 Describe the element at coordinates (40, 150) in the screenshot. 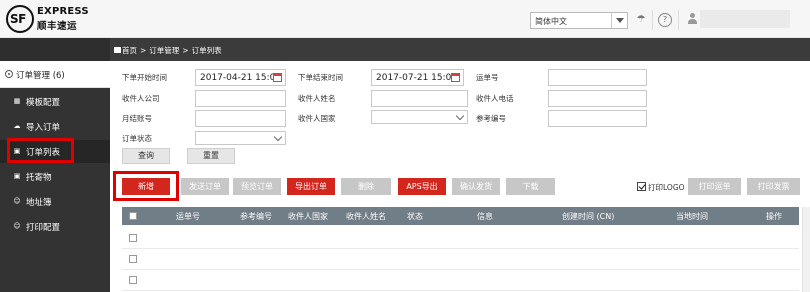

I see `order-list-highlight-box` at that location.